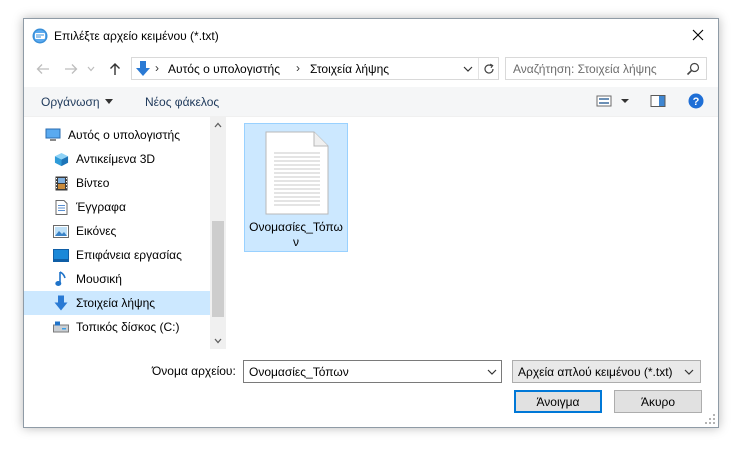 Image resolution: width=740 pixels, height=460 pixels. Describe the element at coordinates (101, 207) in the screenshot. I see `sidebar-item-label: Έγγραφα` at that location.